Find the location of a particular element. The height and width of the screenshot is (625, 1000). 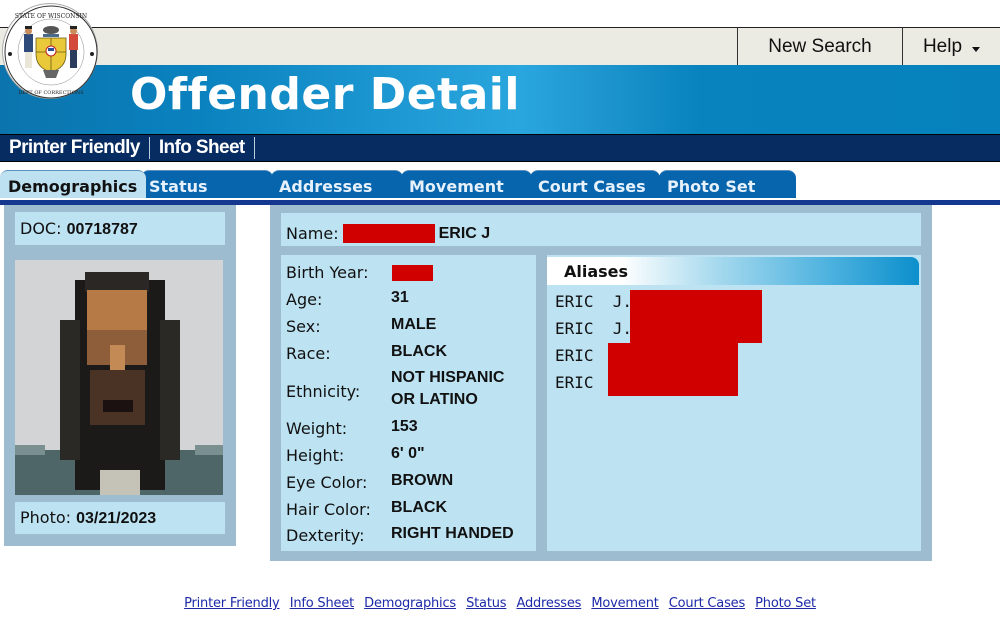

secondary-nav: Printer Friendly Info Sheet is located at coordinates (500, 148).